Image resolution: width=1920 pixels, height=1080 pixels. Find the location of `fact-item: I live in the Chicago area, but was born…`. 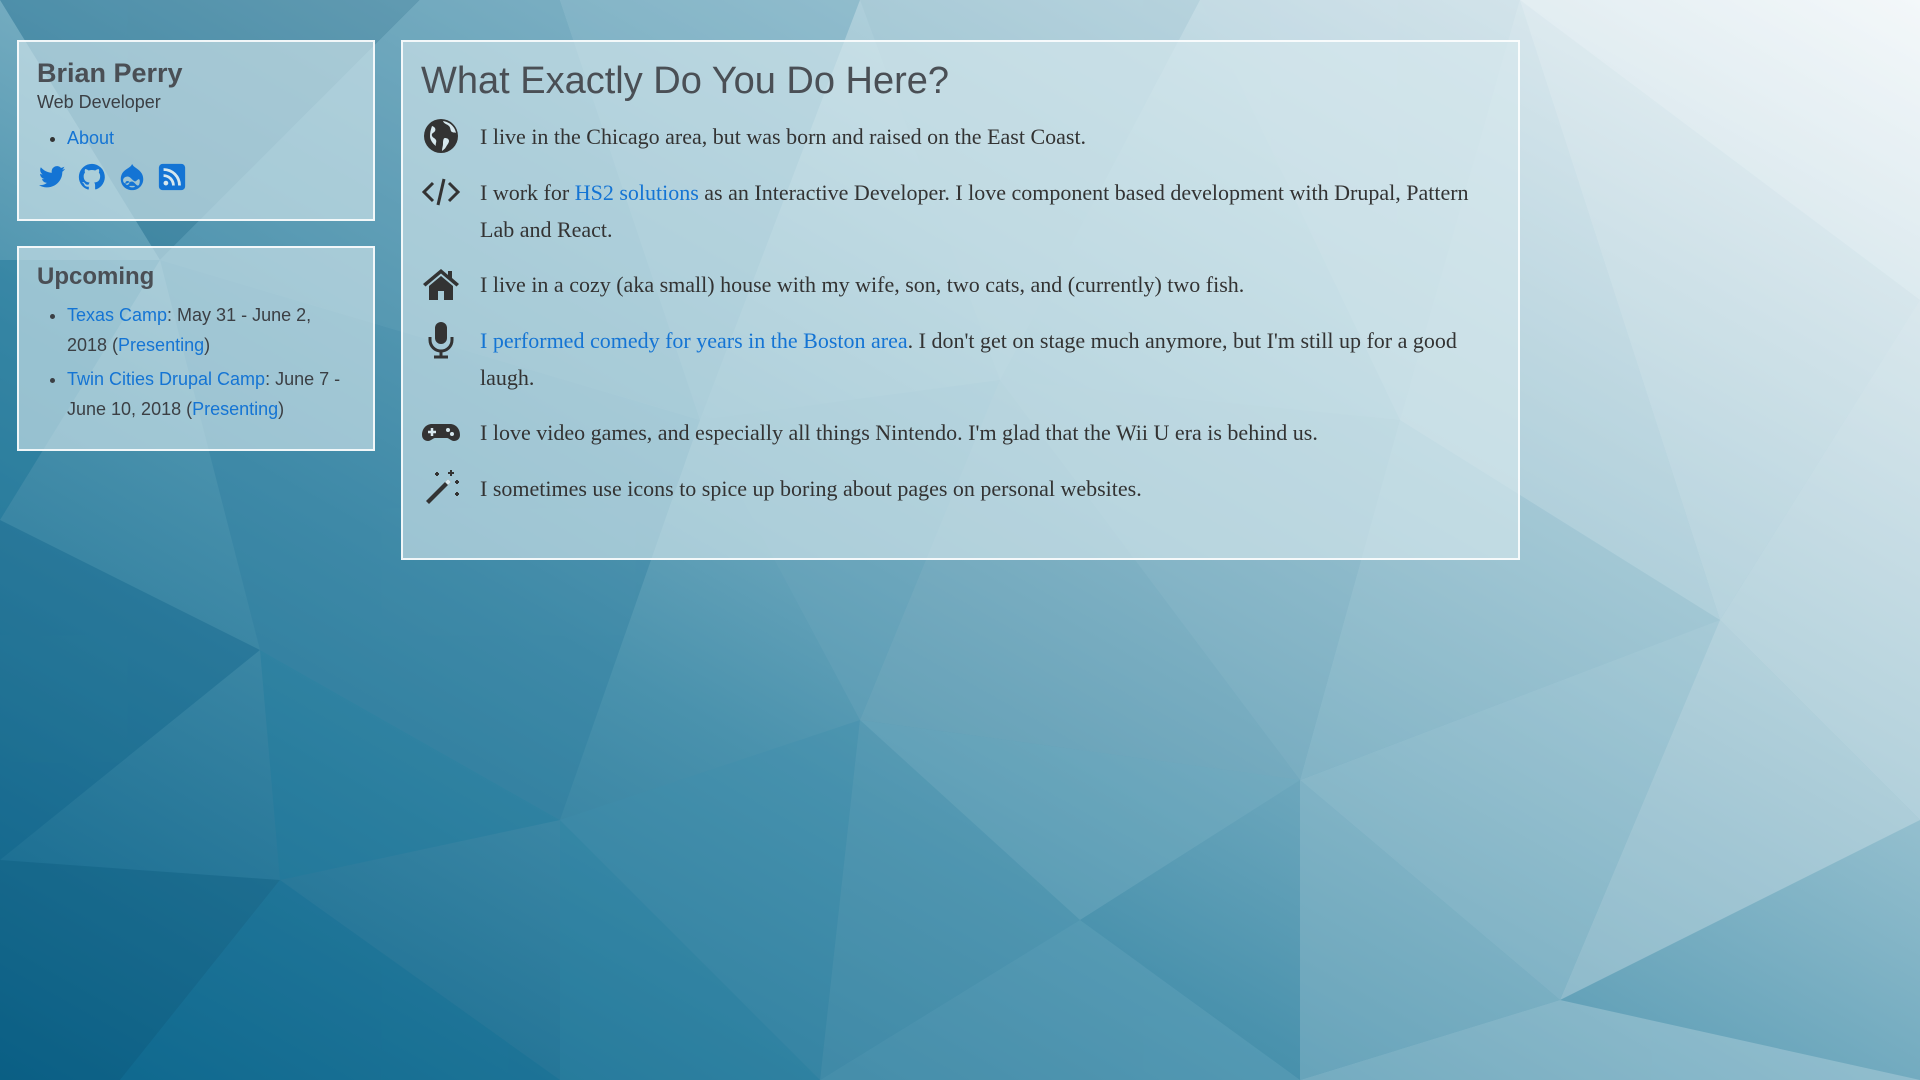

fact-item: I live in the Chicago area, but was born… is located at coordinates (960, 137).